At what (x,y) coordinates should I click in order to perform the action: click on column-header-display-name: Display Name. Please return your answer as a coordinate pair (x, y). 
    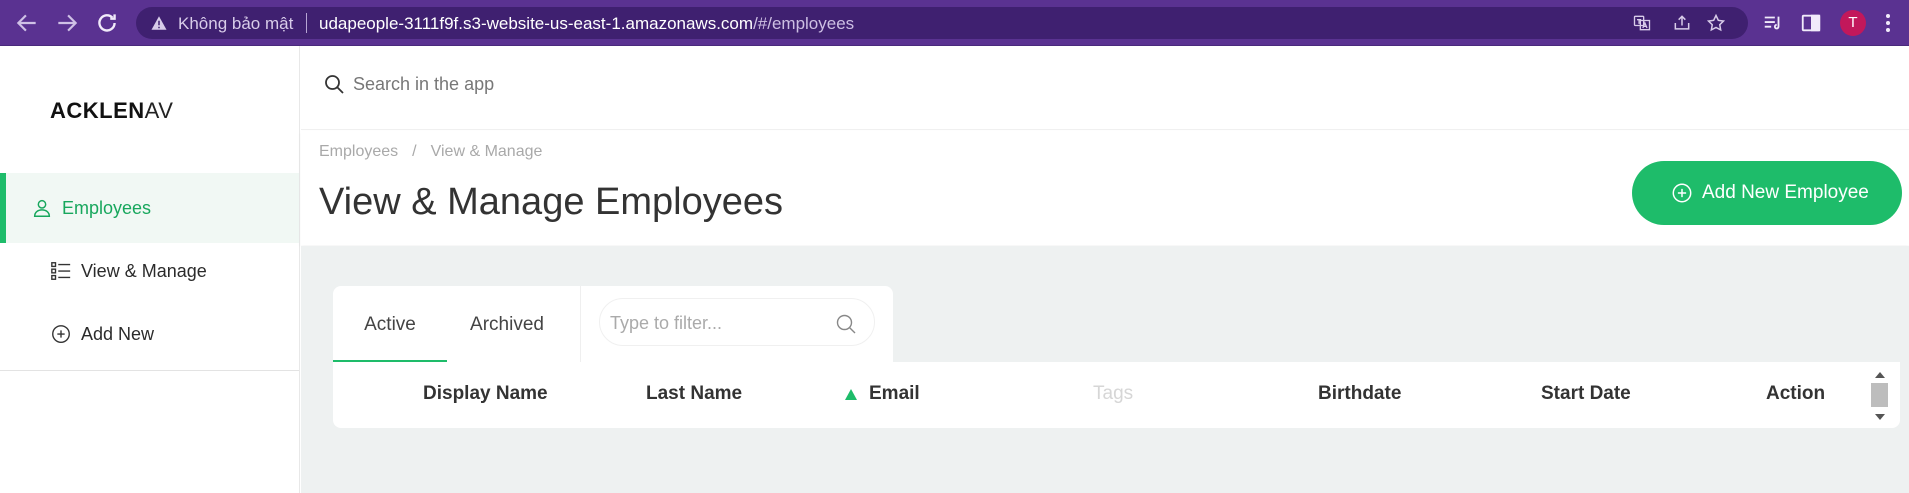
    Looking at the image, I should click on (485, 394).